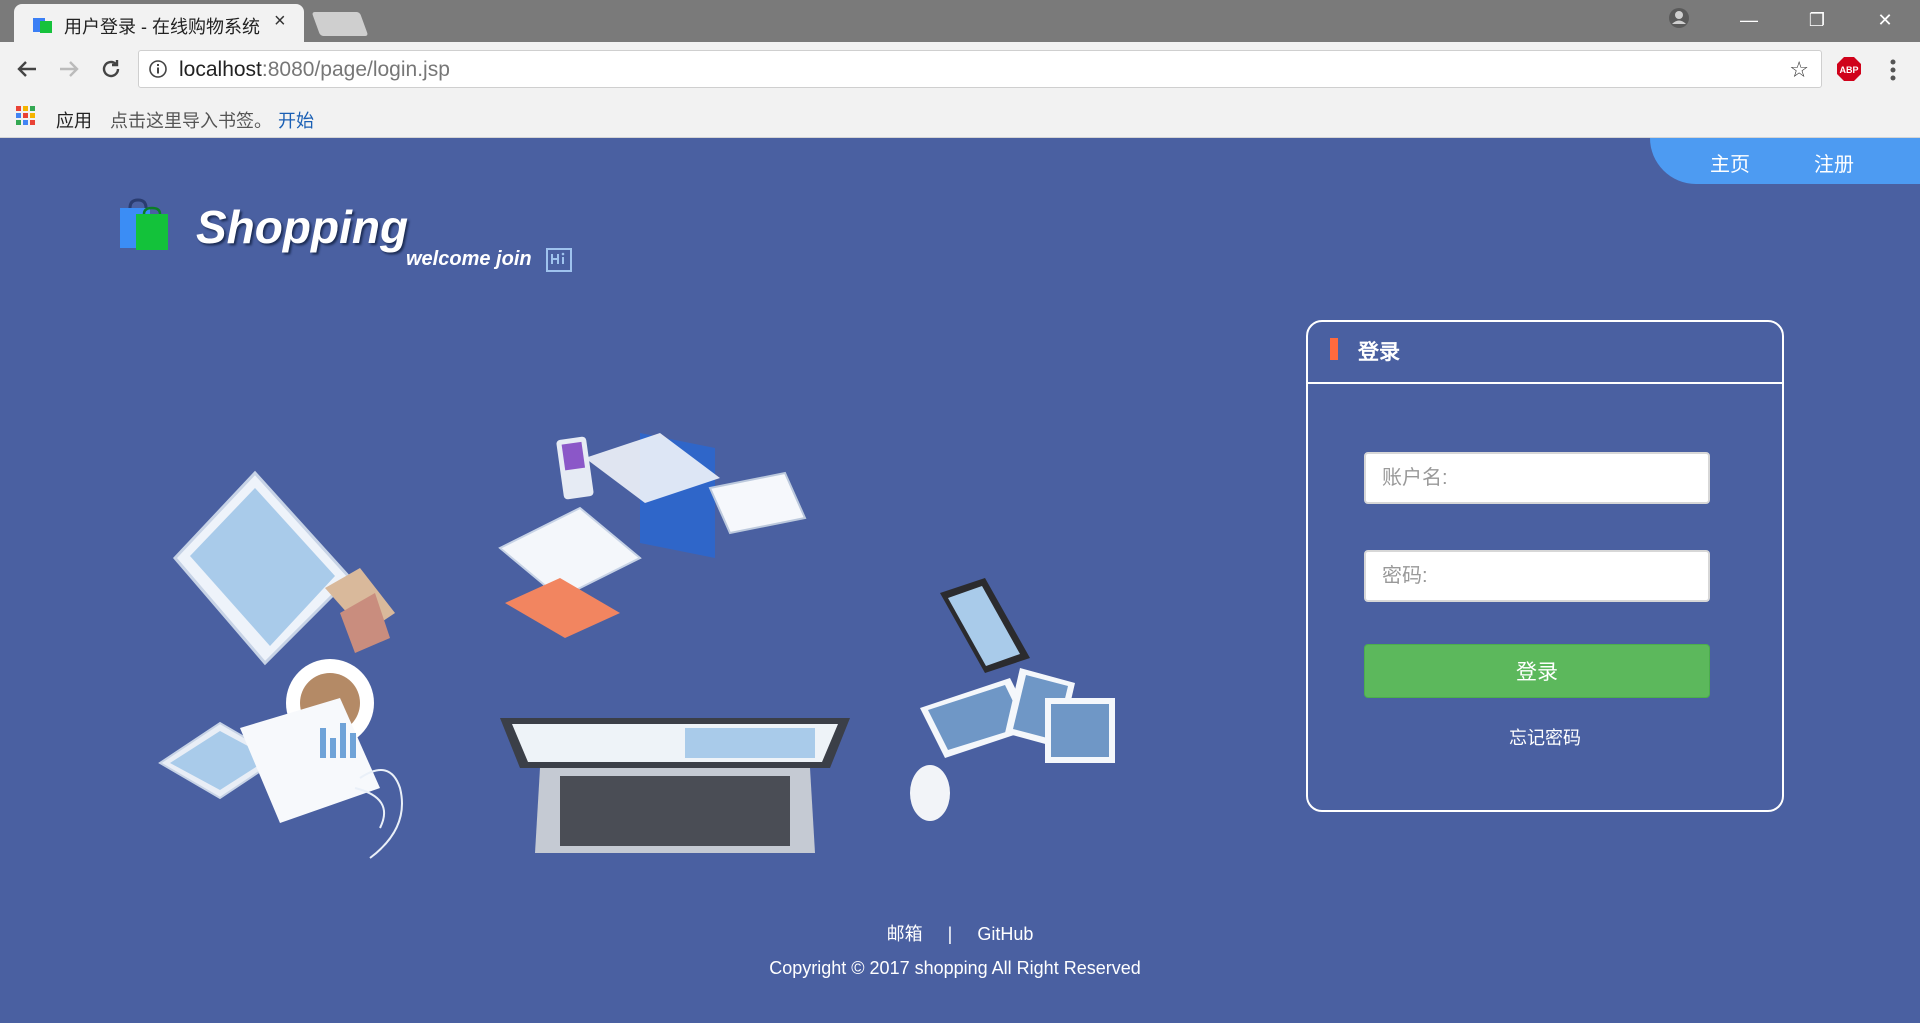 This screenshot has height=1023, width=1920. What do you see at coordinates (1785, 161) in the screenshot?
I see `top-nav: 主页 注册` at bounding box center [1785, 161].